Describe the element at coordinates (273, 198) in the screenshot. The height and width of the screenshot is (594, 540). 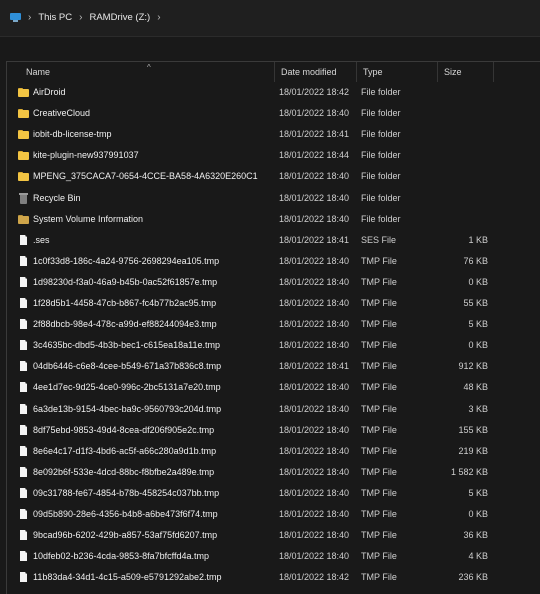
I see `file-row: Recycle Bin 18/01/2022 18:40 File folder` at that location.